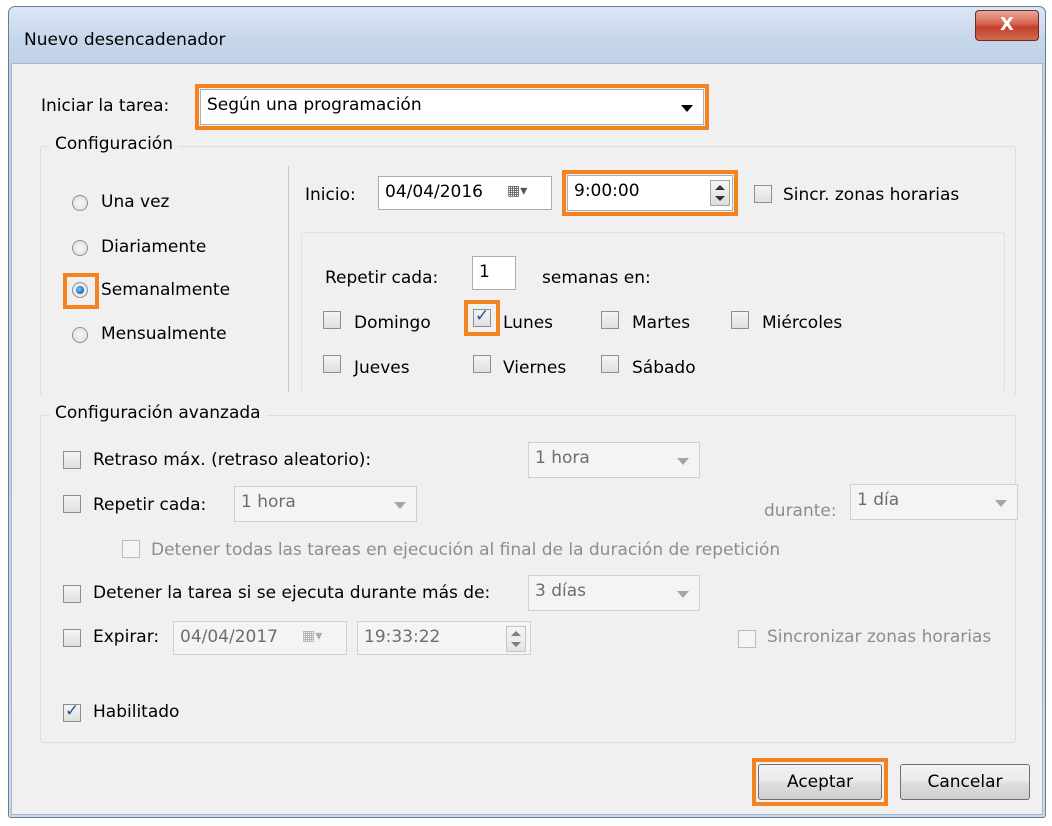  What do you see at coordinates (650, 193) in the screenshot?
I see `start-time-input: 9:00:00` at bounding box center [650, 193].